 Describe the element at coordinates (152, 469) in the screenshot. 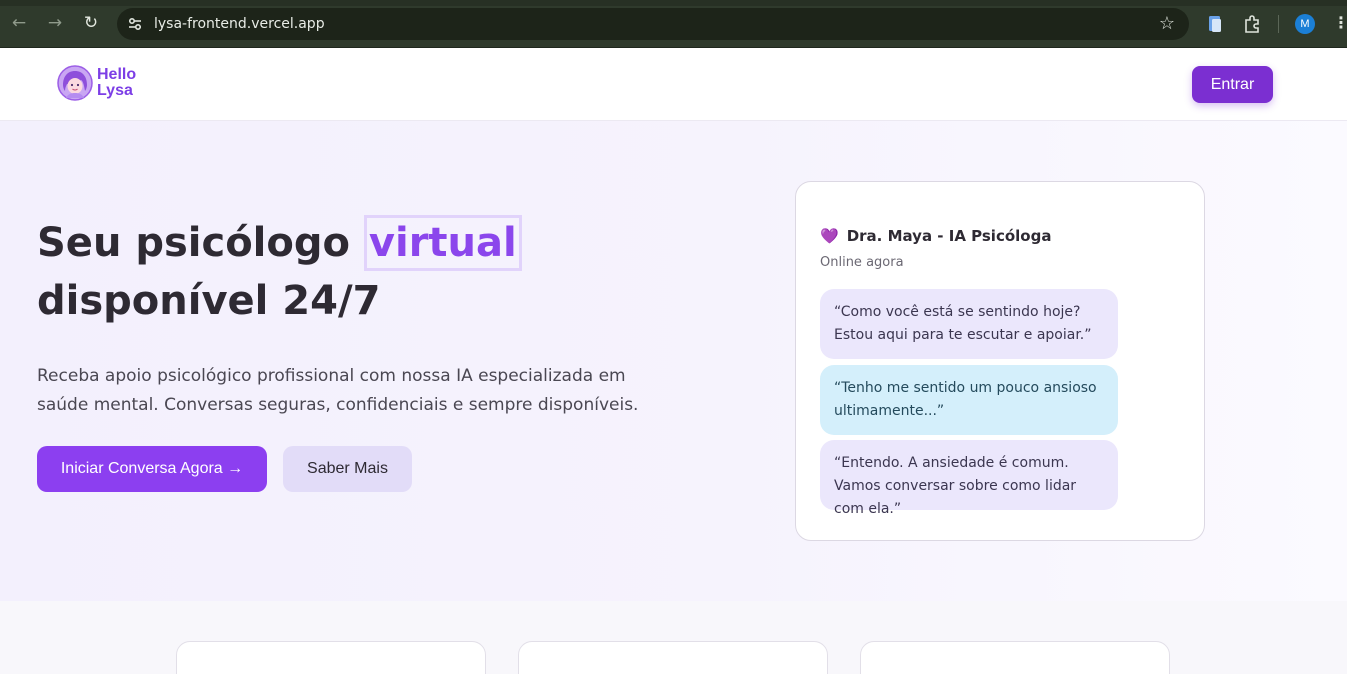

I see `start-conversation-button: Iniciar Conversa Agora →` at that location.